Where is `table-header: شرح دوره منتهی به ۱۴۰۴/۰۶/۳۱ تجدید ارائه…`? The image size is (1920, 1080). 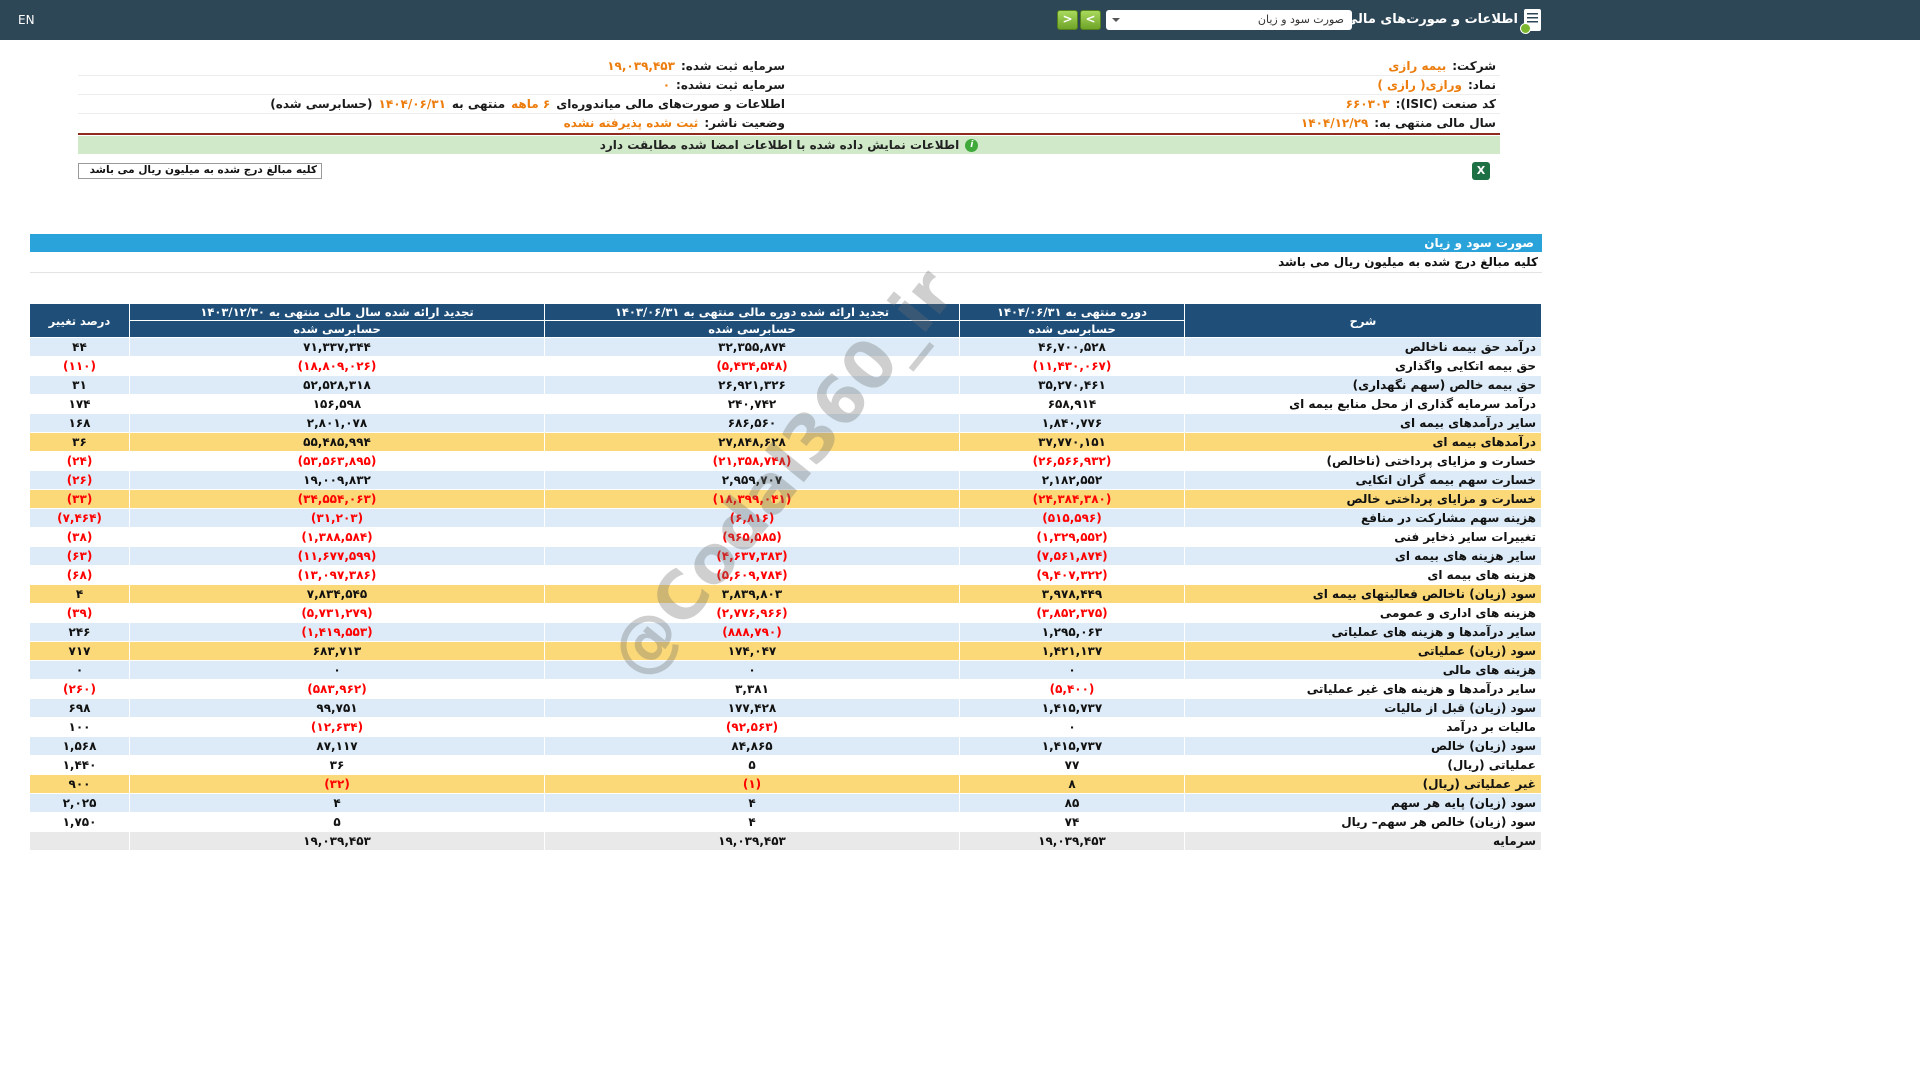
table-header: شرح دوره منتهی به ۱۴۰۴/۰۶/۳۱ تجدید ارائه… is located at coordinates (785, 320).